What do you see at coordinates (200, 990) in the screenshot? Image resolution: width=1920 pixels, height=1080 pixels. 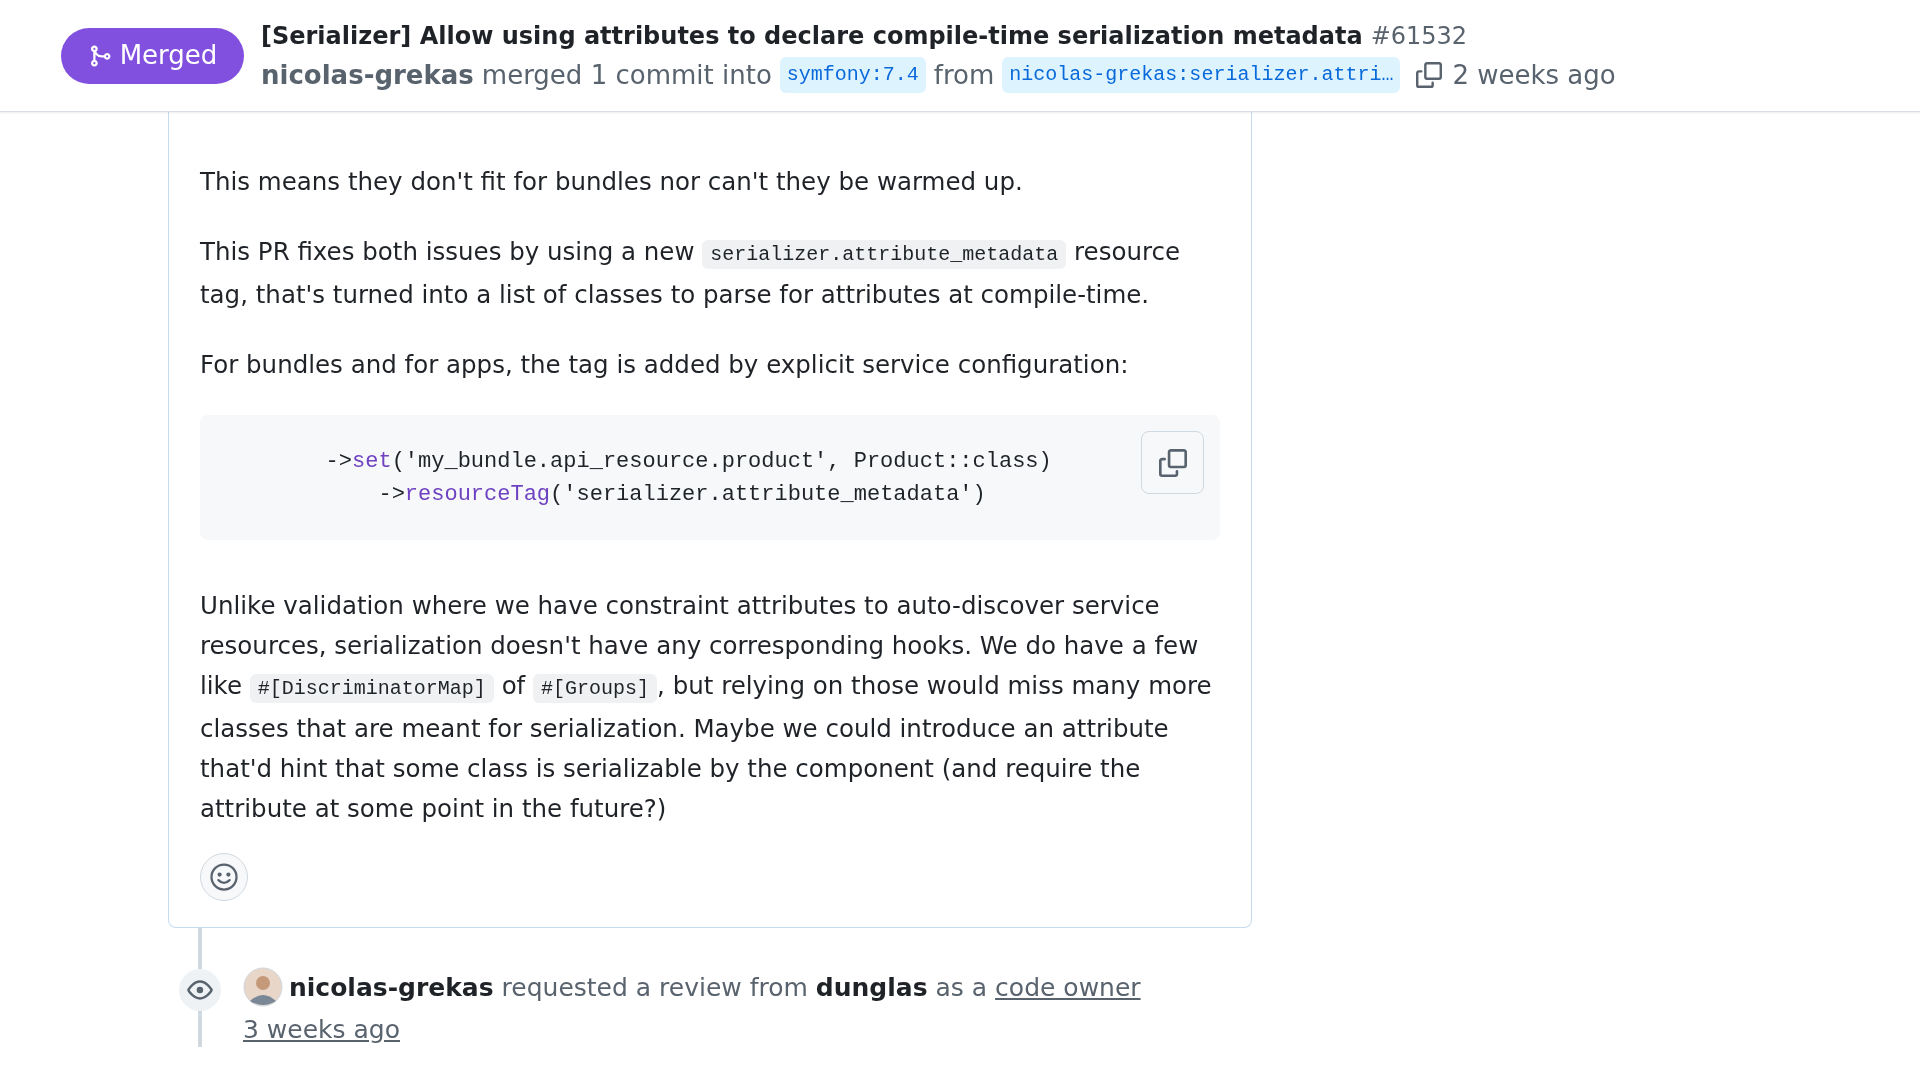 I see `eye-icon` at bounding box center [200, 990].